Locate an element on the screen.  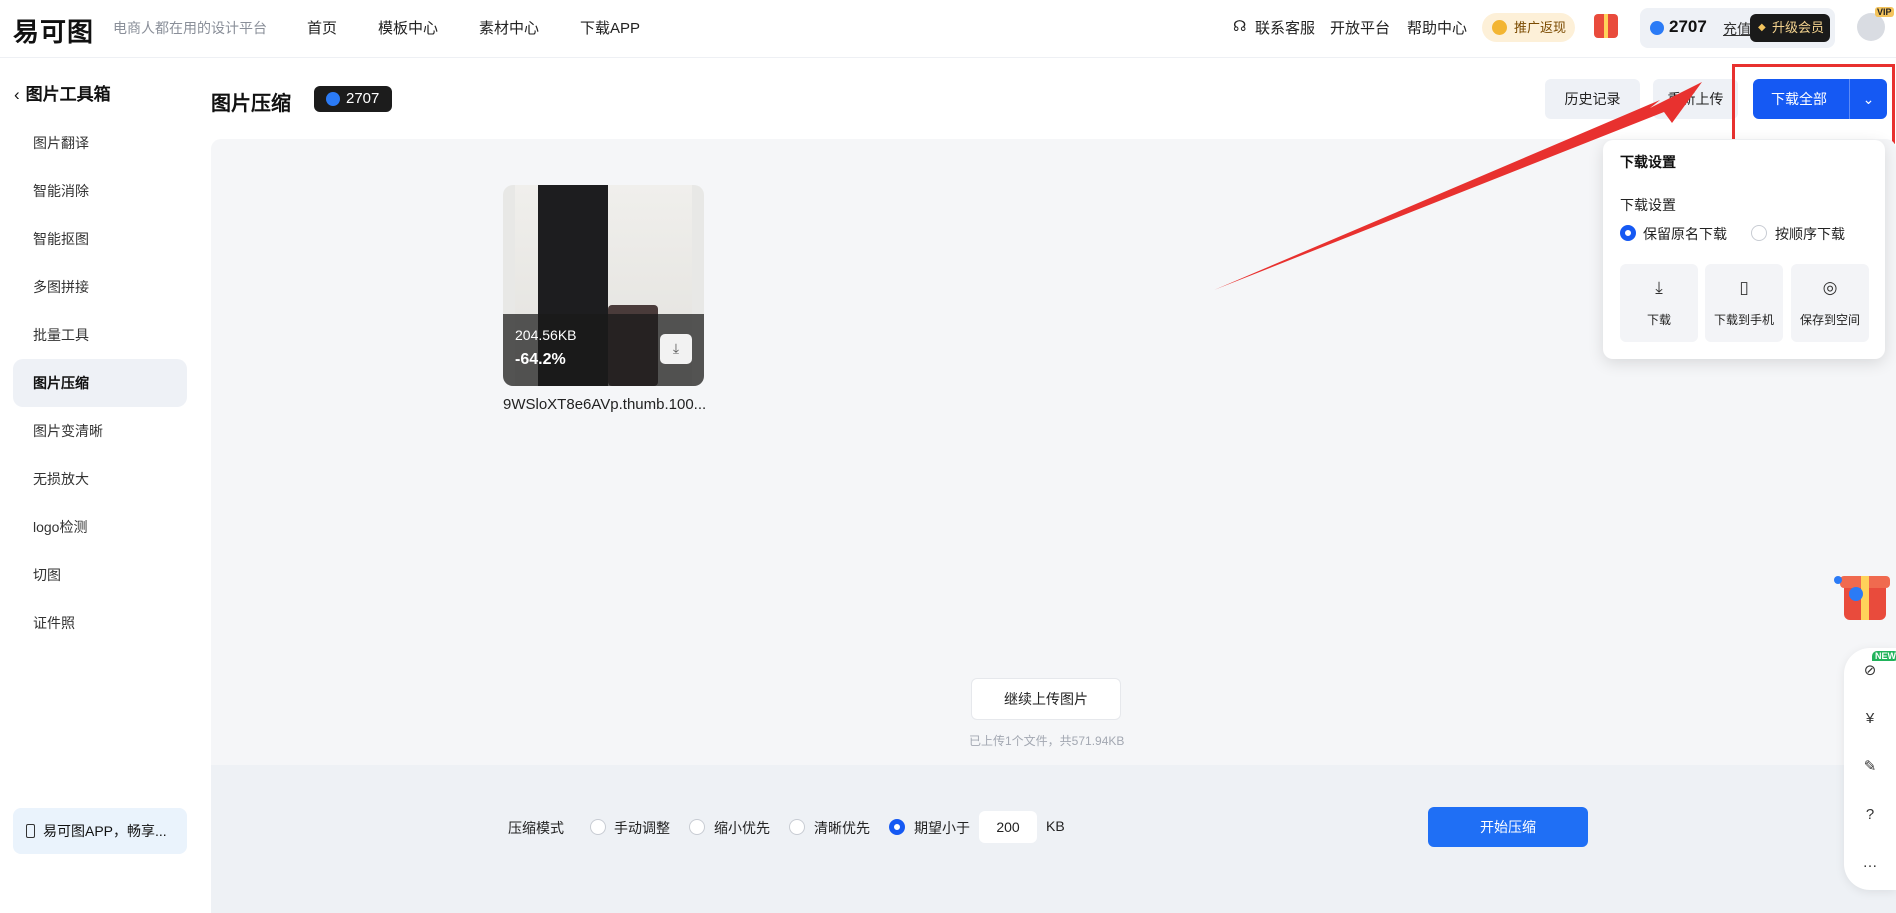
download-option: ⤓ 下载 is located at coordinates (1659, 303).